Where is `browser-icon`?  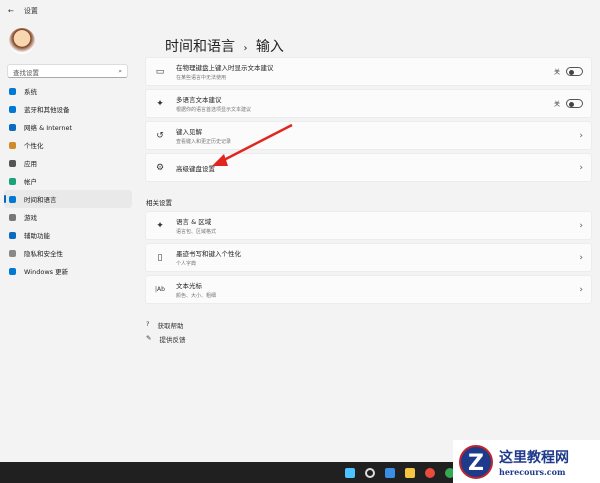 browser-icon is located at coordinates (430, 472).